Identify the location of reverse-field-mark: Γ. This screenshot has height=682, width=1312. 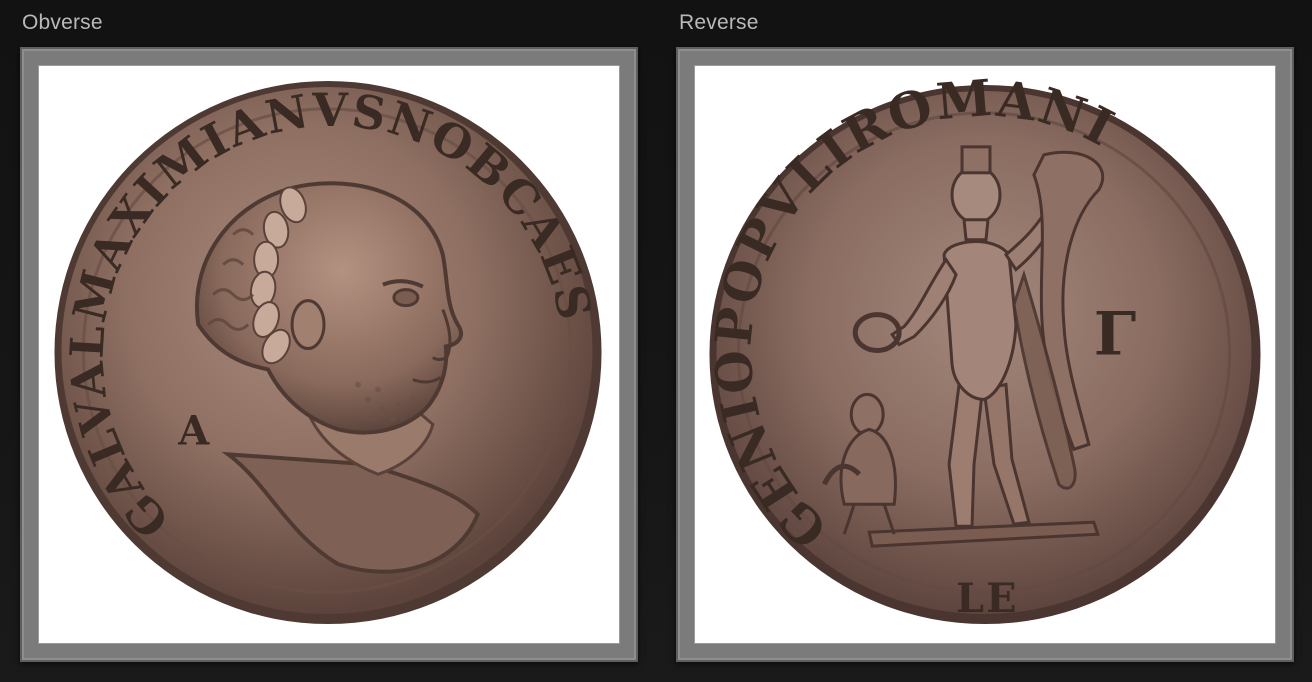
(1116, 335).